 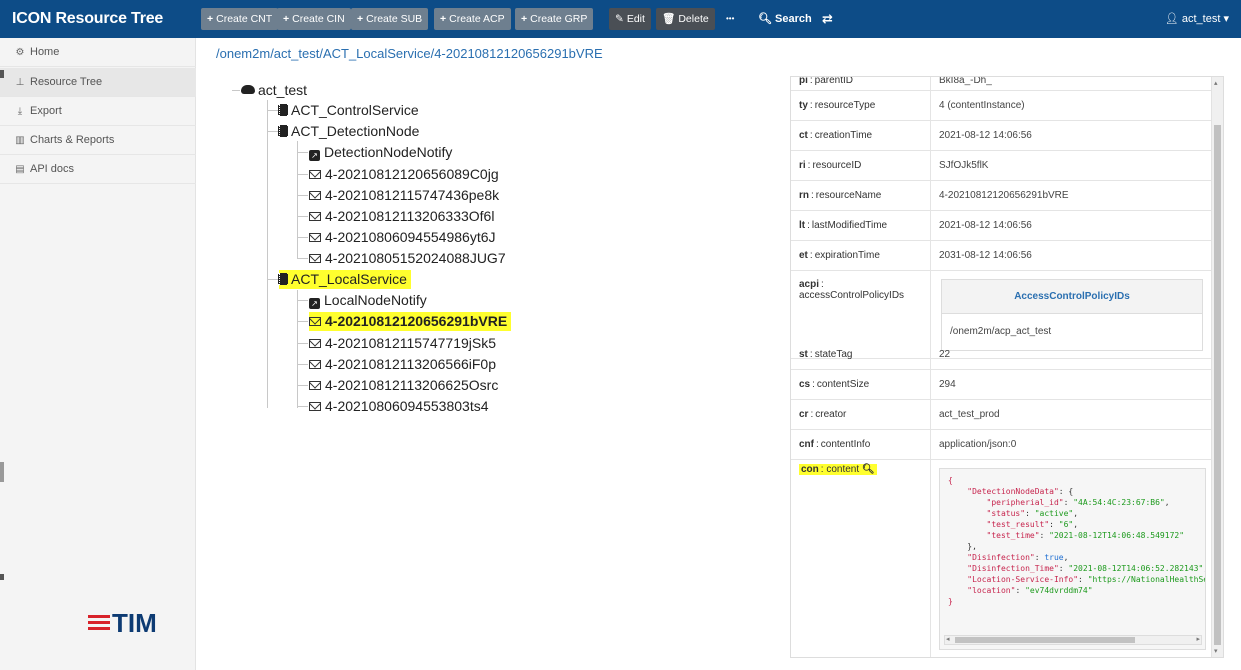 I want to click on edit-button: ✎ Edit, so click(x=630, y=19).